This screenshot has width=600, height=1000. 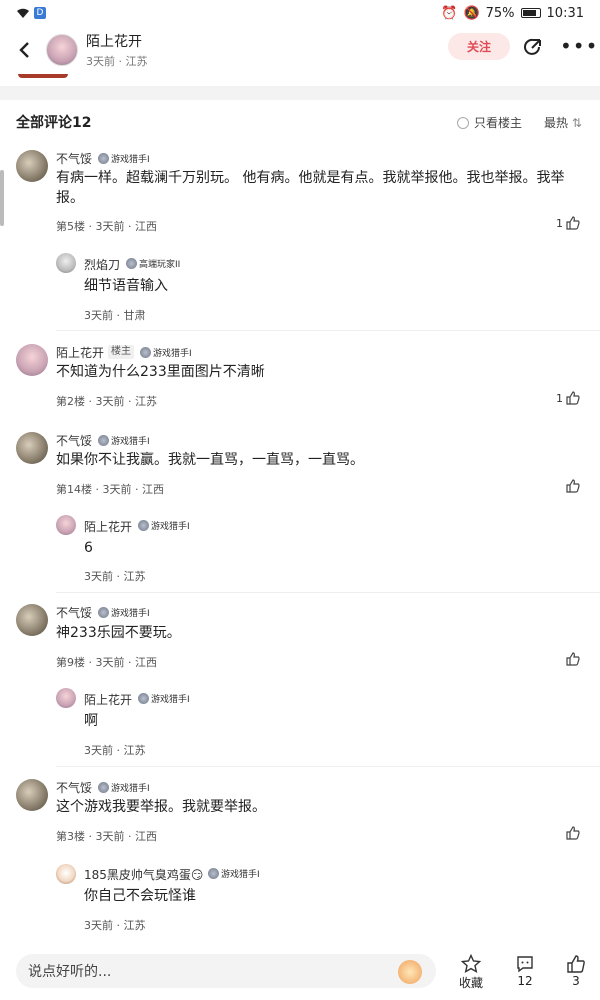 What do you see at coordinates (533, 47) in the screenshot?
I see `share-icon` at bounding box center [533, 47].